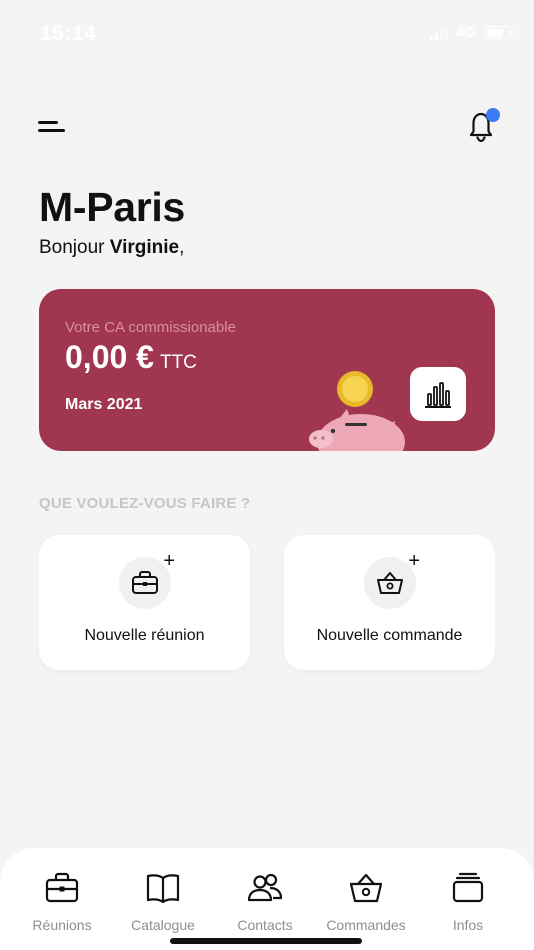  I want to click on revenue-label: Votre CA commissionable, so click(150, 327).